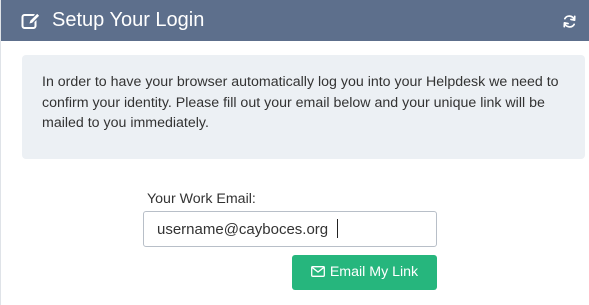 This screenshot has height=305, width=589. What do you see at coordinates (201, 199) in the screenshot?
I see `email-label: Your Work Email:` at bounding box center [201, 199].